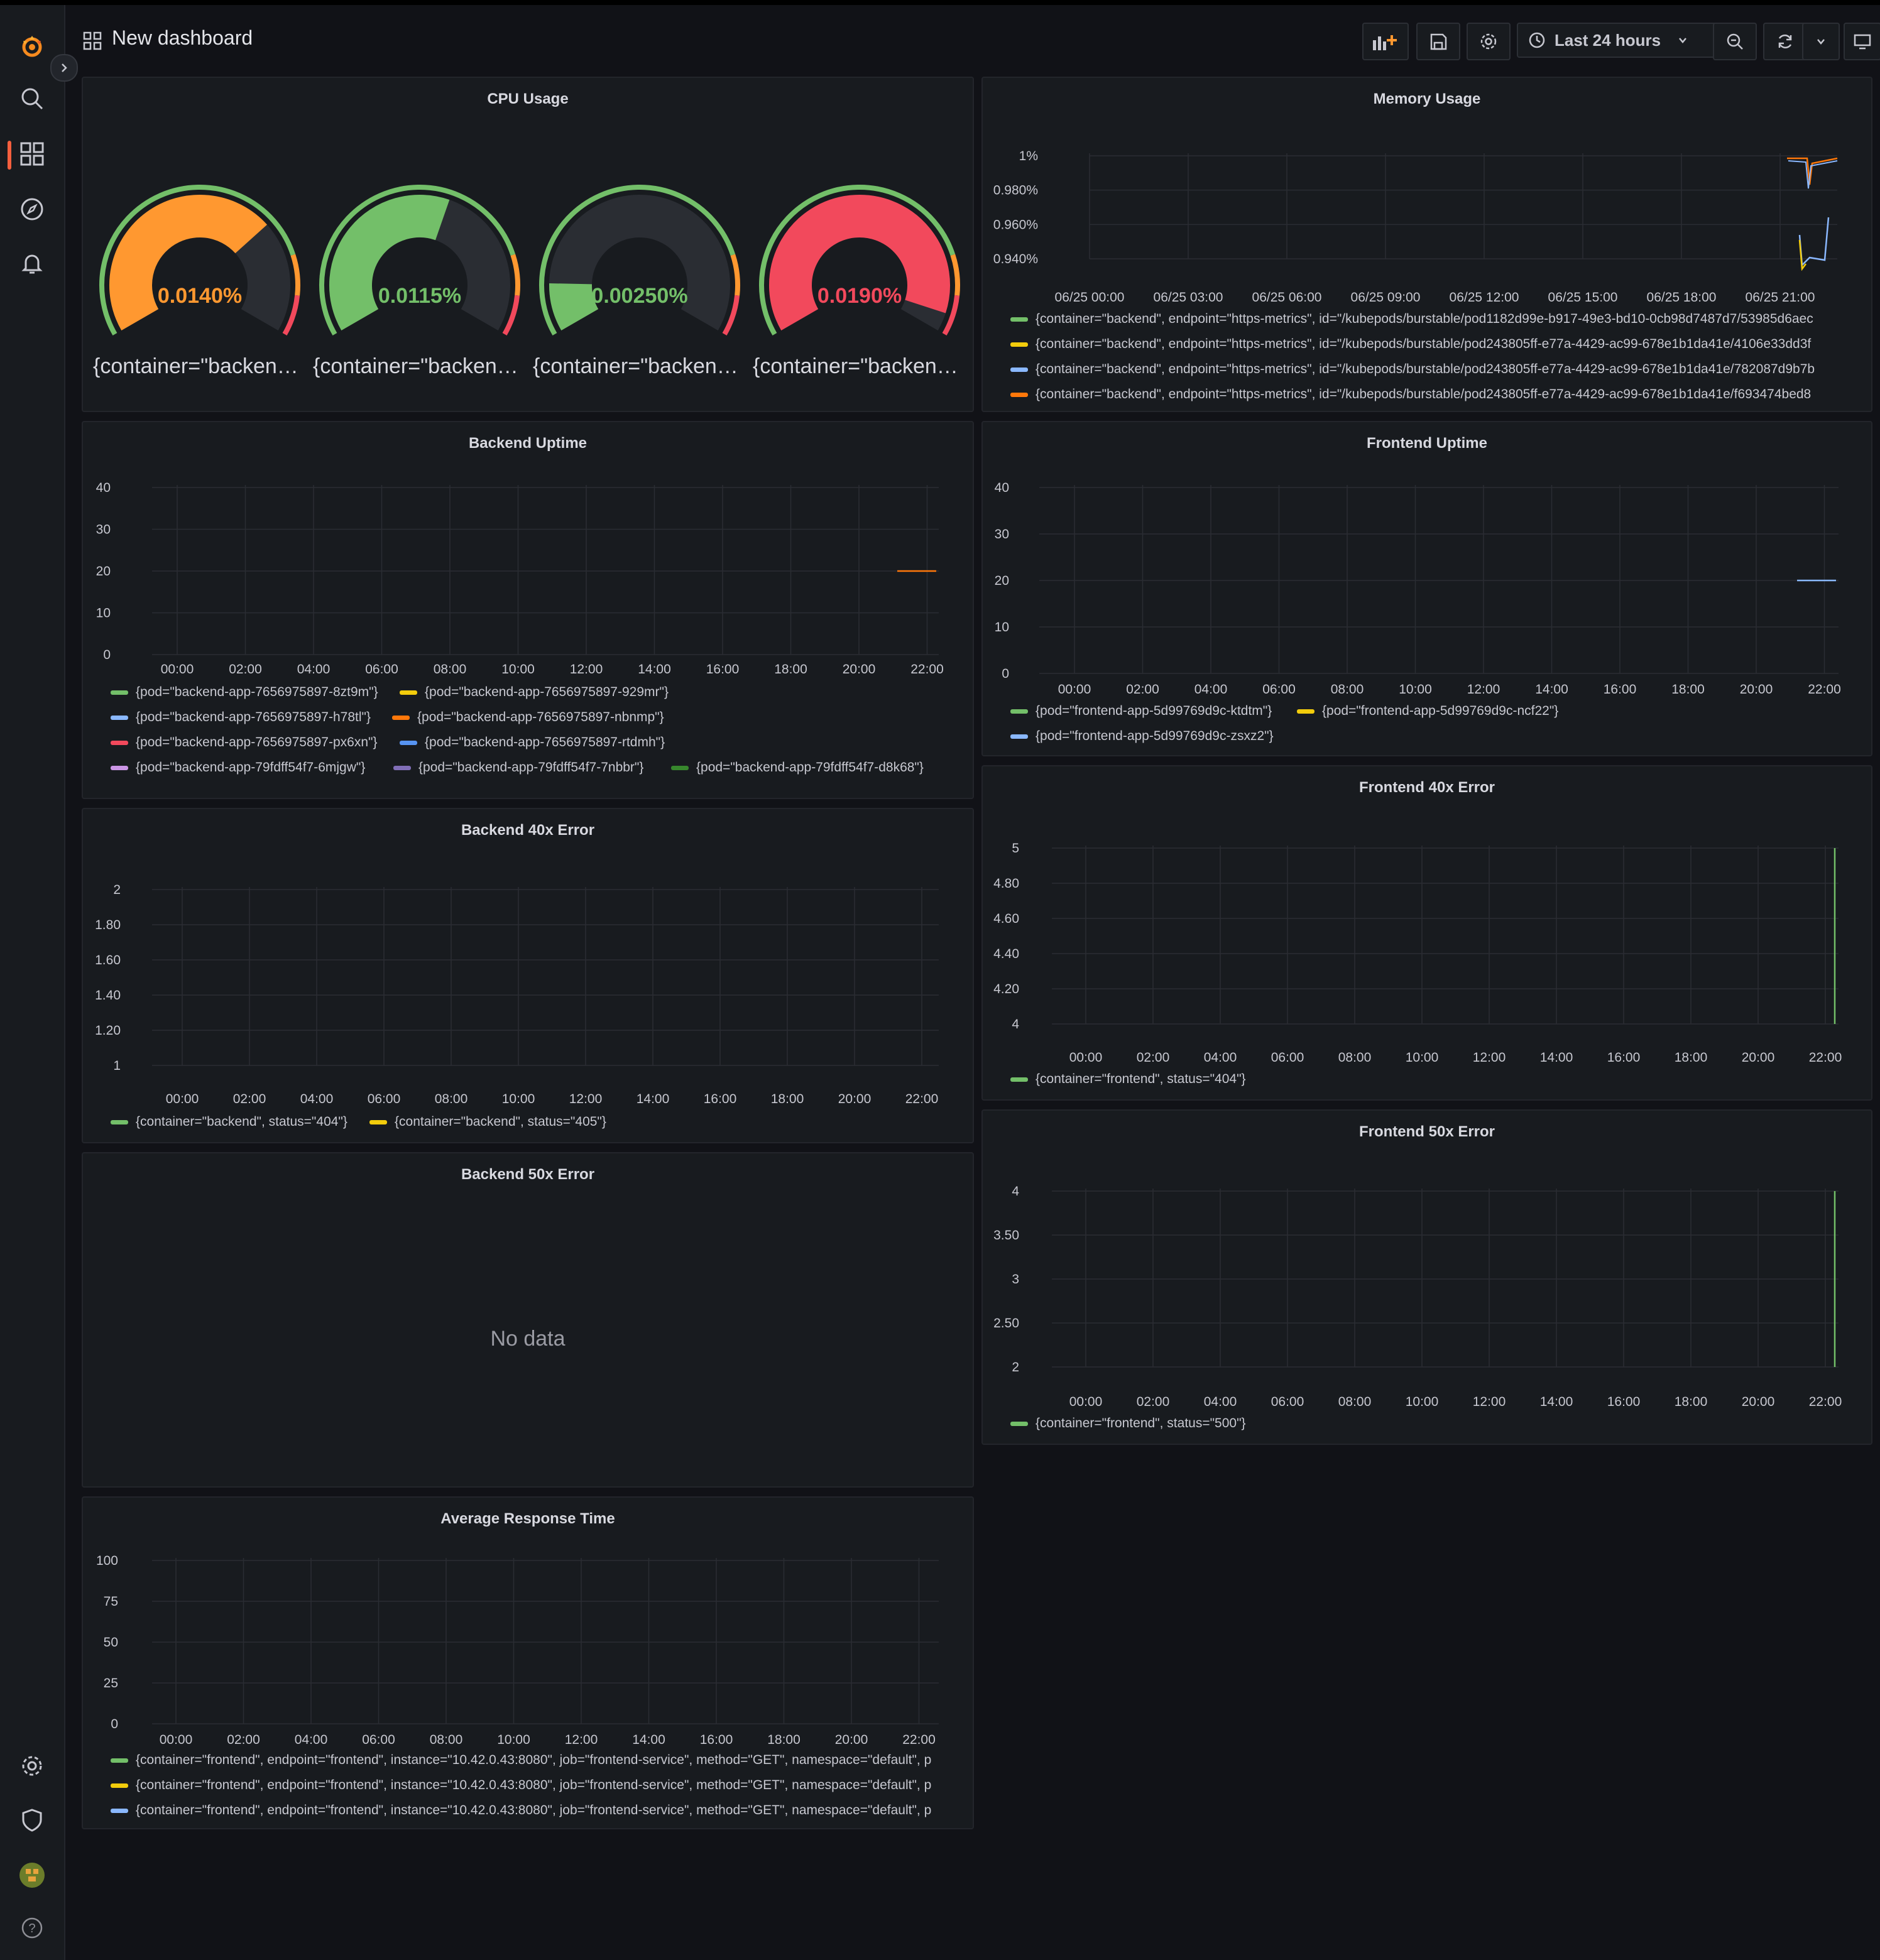 Image resolution: width=1880 pixels, height=1960 pixels. Describe the element at coordinates (528, 1320) in the screenshot. I see `panel-backend-50x-error: Backend 50x Error No data` at that location.